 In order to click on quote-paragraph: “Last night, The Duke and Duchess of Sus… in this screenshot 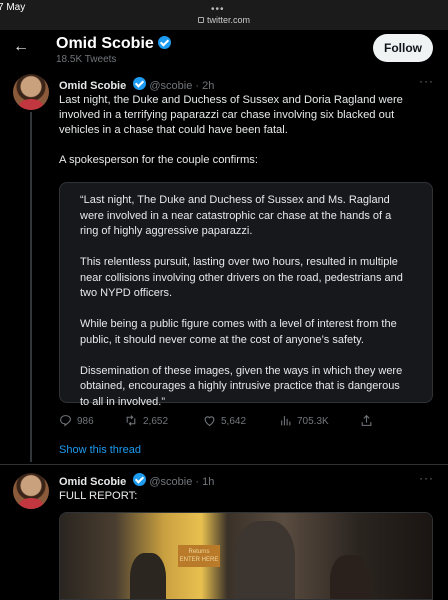, I will do `click(236, 215)`.